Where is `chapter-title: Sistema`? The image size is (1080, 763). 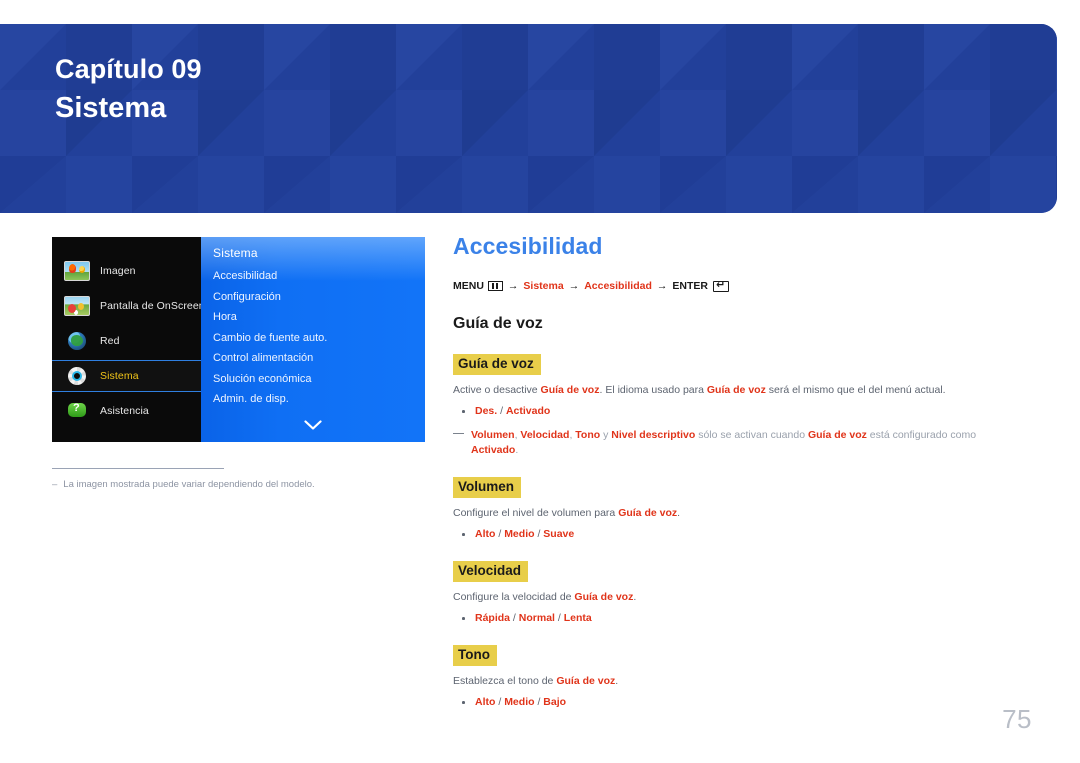 chapter-title: Sistema is located at coordinates (111, 108).